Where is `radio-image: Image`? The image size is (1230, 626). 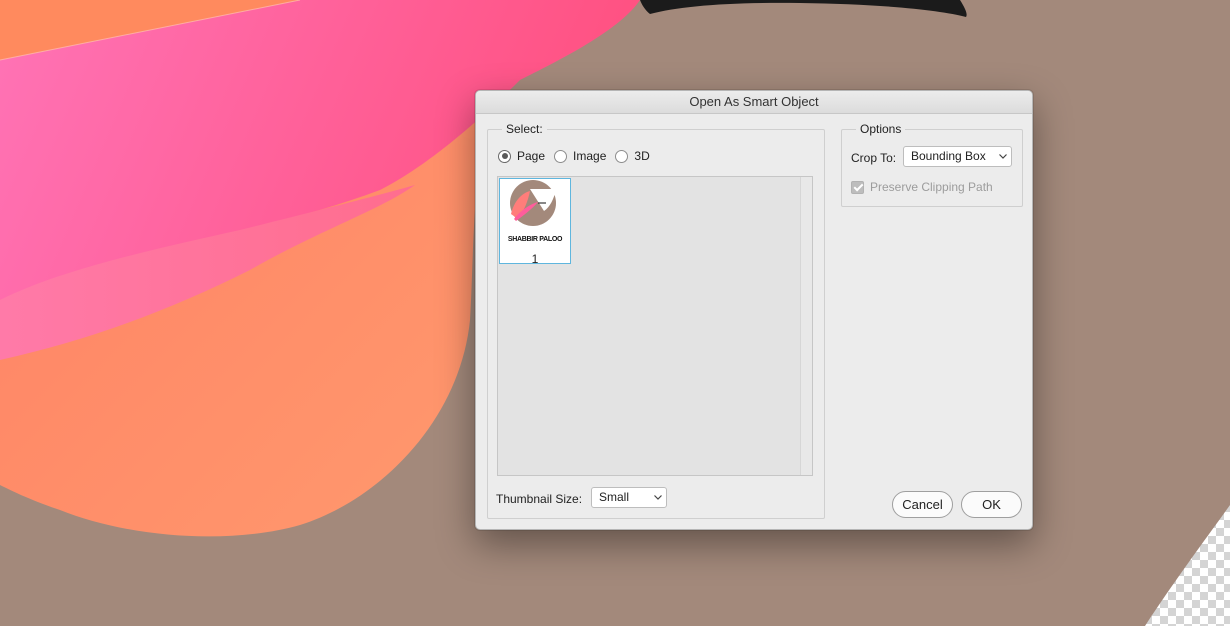
radio-image: Image is located at coordinates (580, 156).